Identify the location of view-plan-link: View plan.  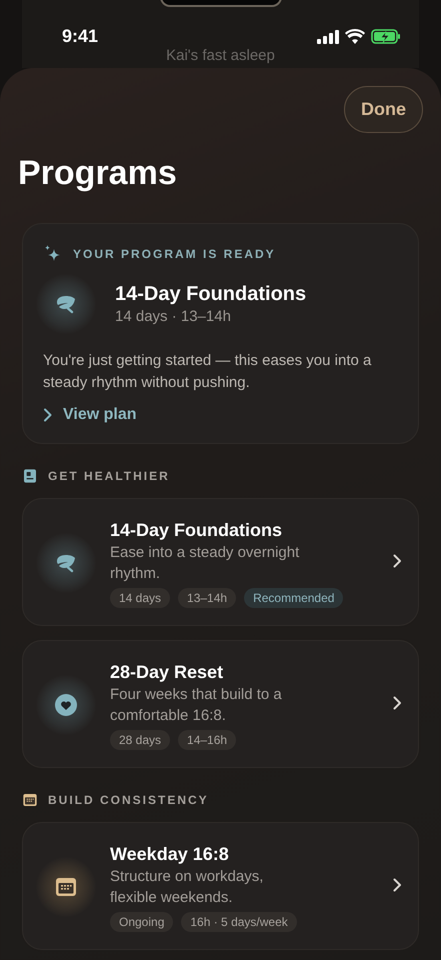
(90, 415).